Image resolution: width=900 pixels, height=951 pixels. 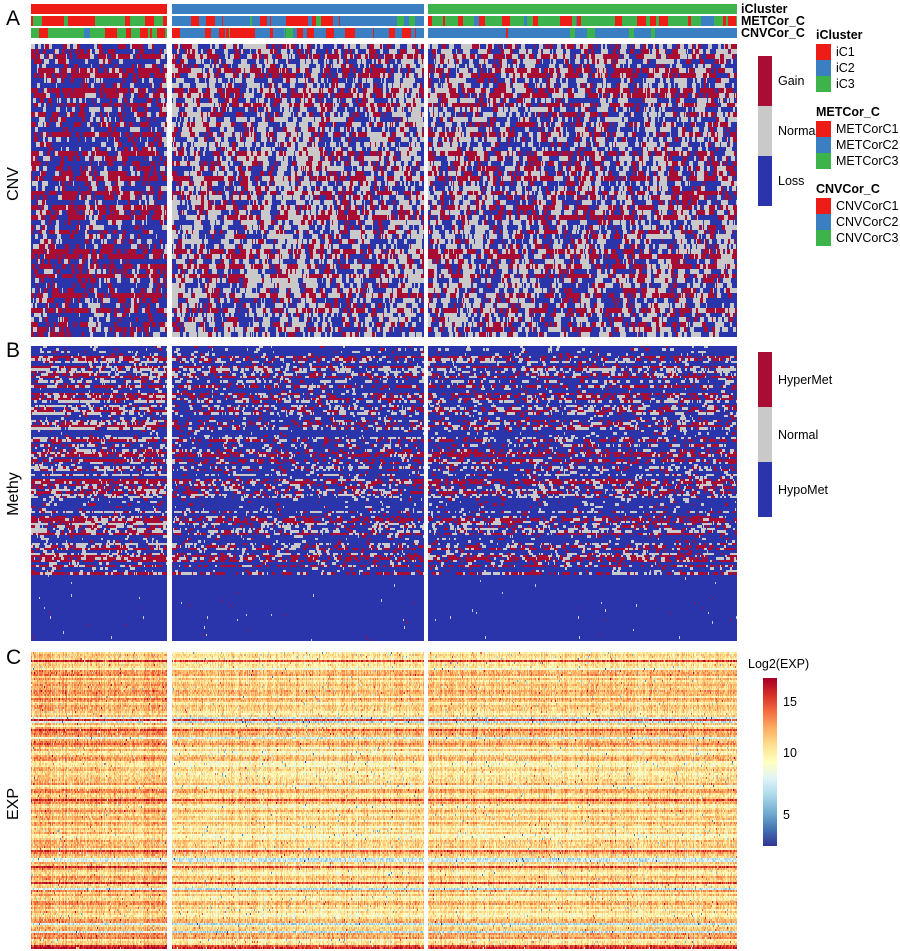 I want to click on legend-metcor: METCor_C METCorC1 METCorC2 METCorC3, so click(x=857, y=137).